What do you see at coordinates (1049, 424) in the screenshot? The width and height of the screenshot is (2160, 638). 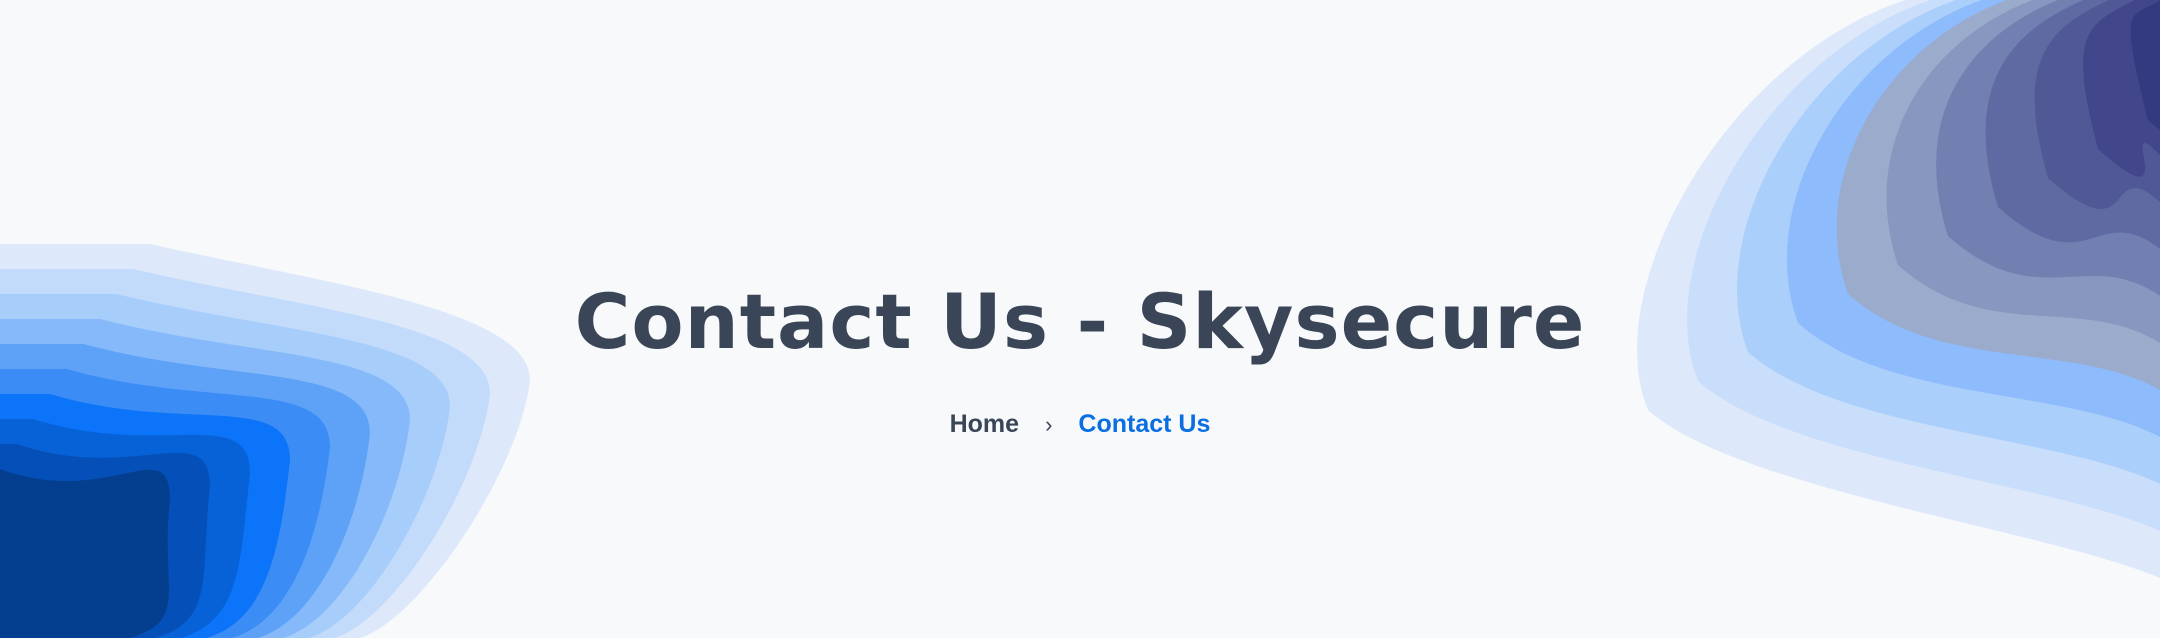 I see `chevron-right-icon: ›` at bounding box center [1049, 424].